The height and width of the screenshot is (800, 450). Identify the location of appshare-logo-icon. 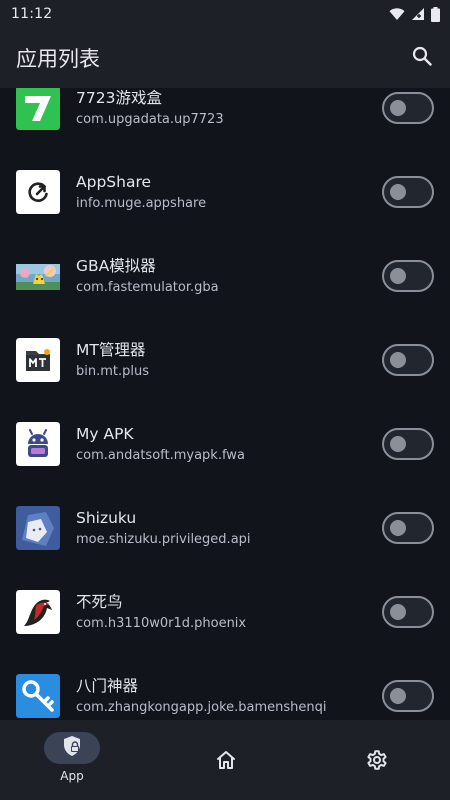
(38, 192).